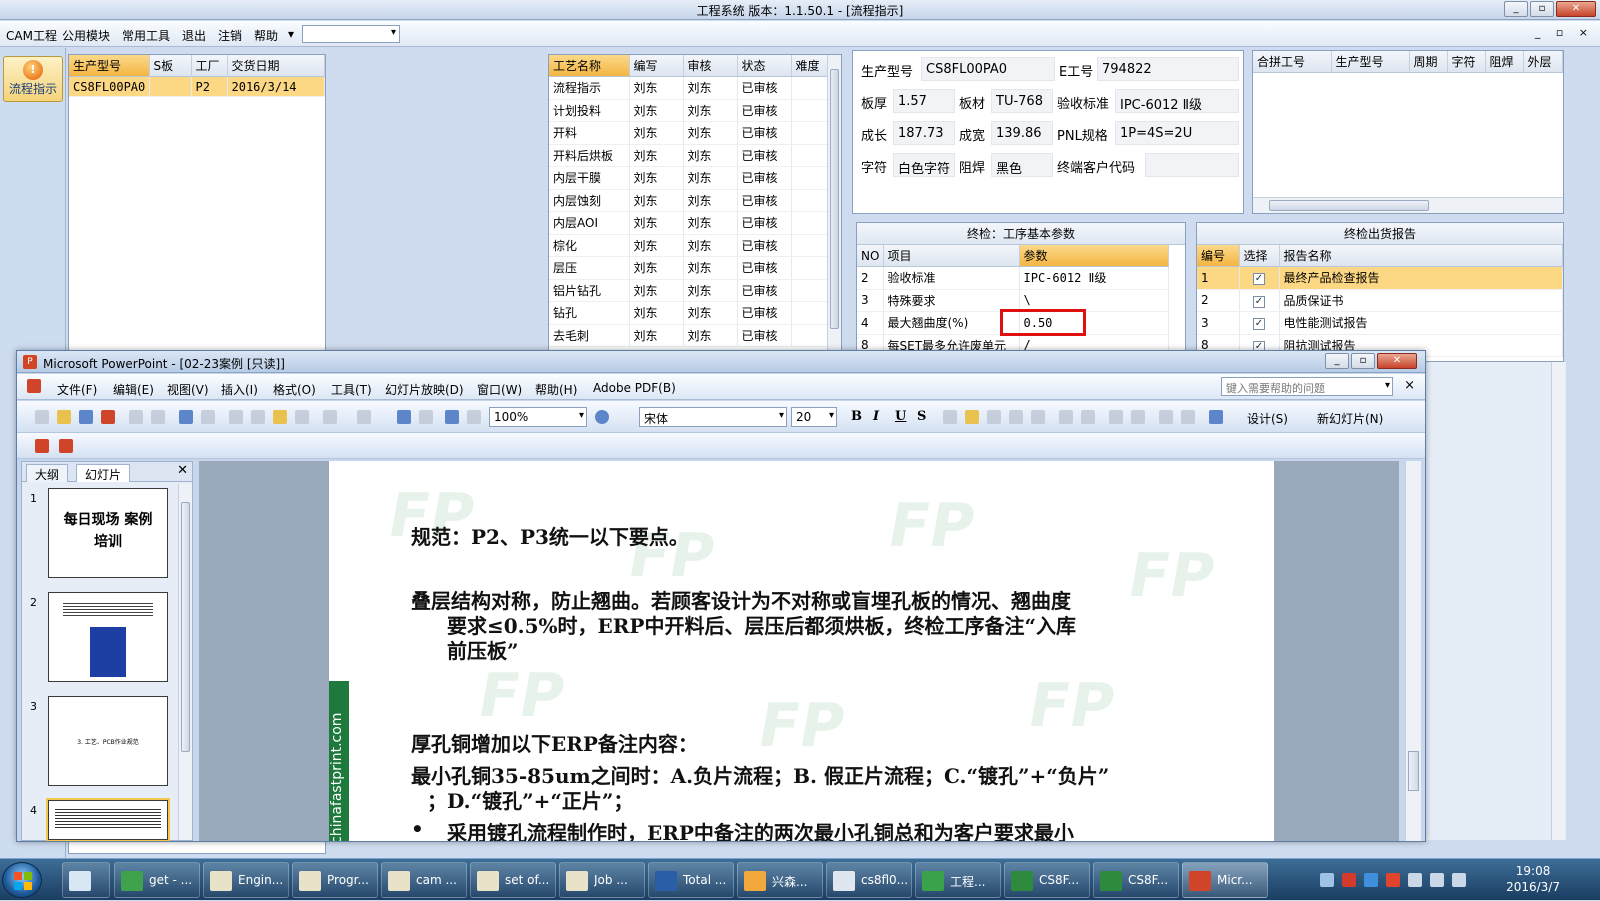 The image size is (1600, 901). What do you see at coordinates (1576, 9) in the screenshot?
I see `close-icon: ✕` at bounding box center [1576, 9].